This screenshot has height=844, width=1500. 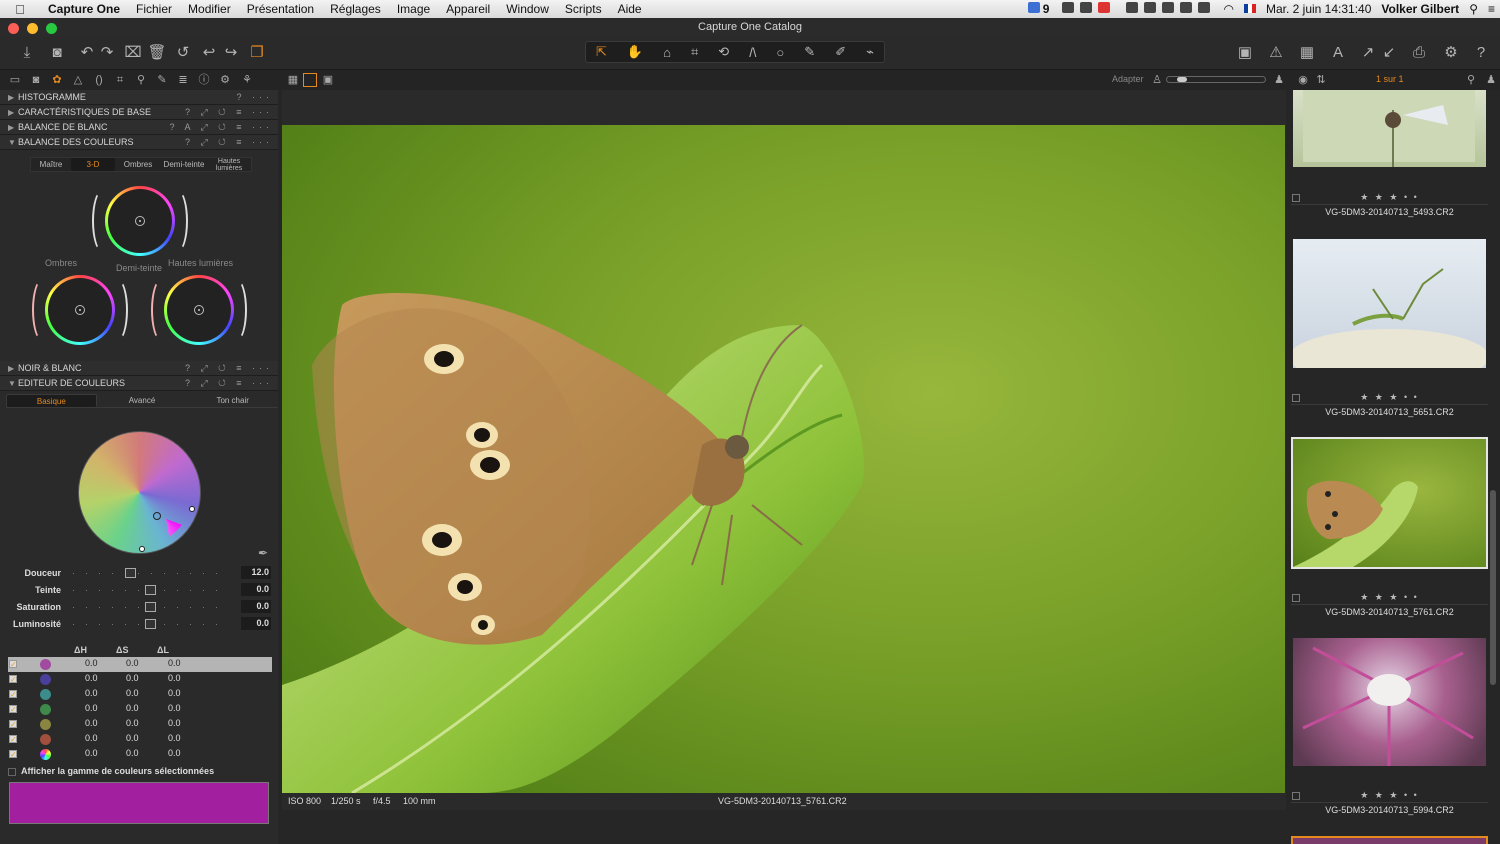 What do you see at coordinates (1491, 80) in the screenshot?
I see `user-filter-icon: ♟` at bounding box center [1491, 80].